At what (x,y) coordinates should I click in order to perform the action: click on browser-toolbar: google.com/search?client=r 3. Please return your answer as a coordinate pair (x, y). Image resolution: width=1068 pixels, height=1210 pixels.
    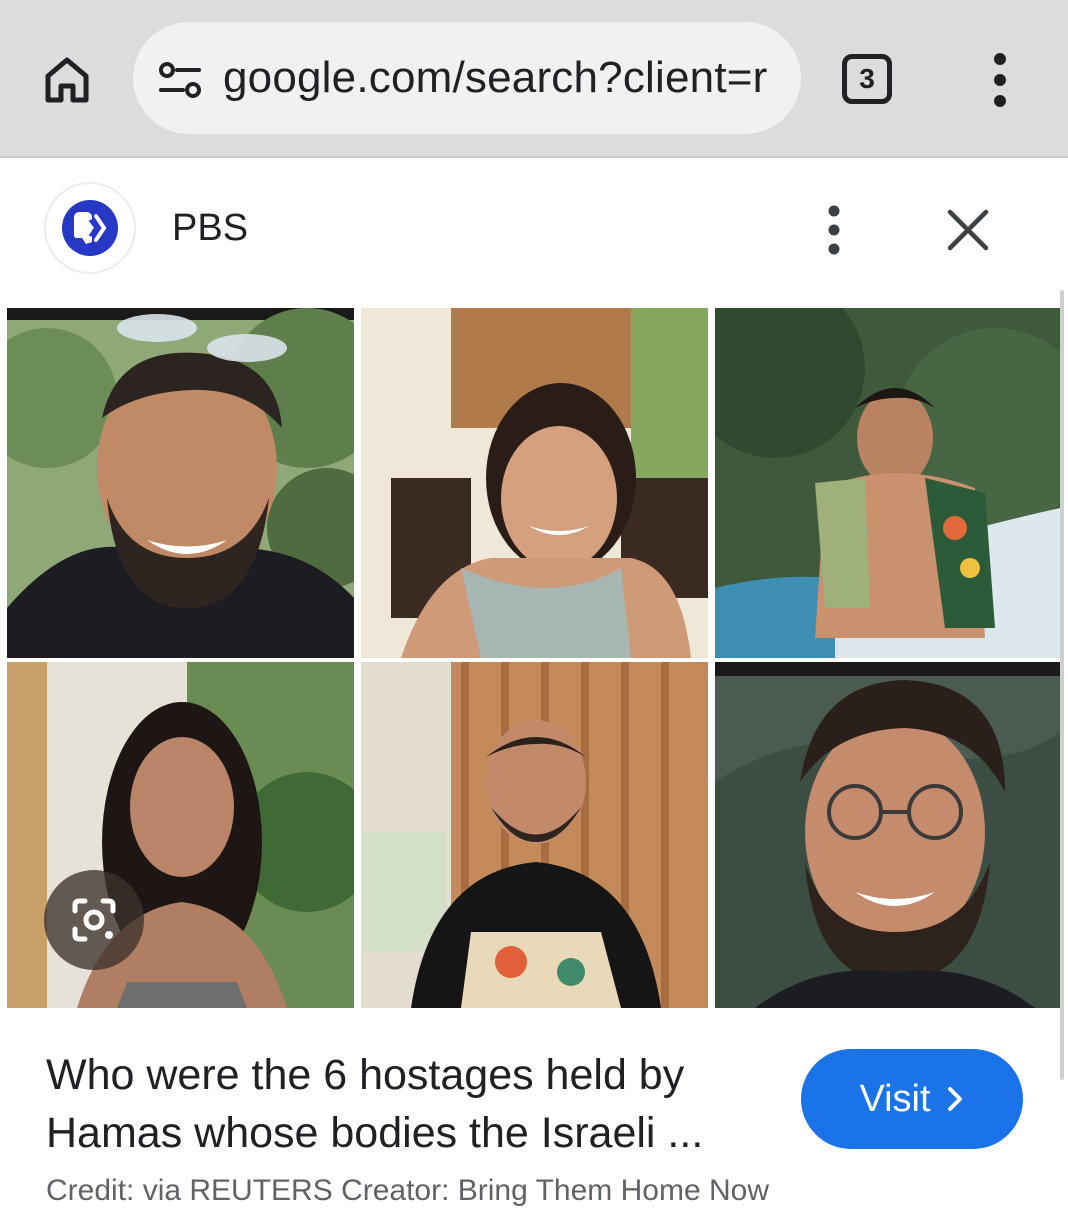
    Looking at the image, I should click on (534, 79).